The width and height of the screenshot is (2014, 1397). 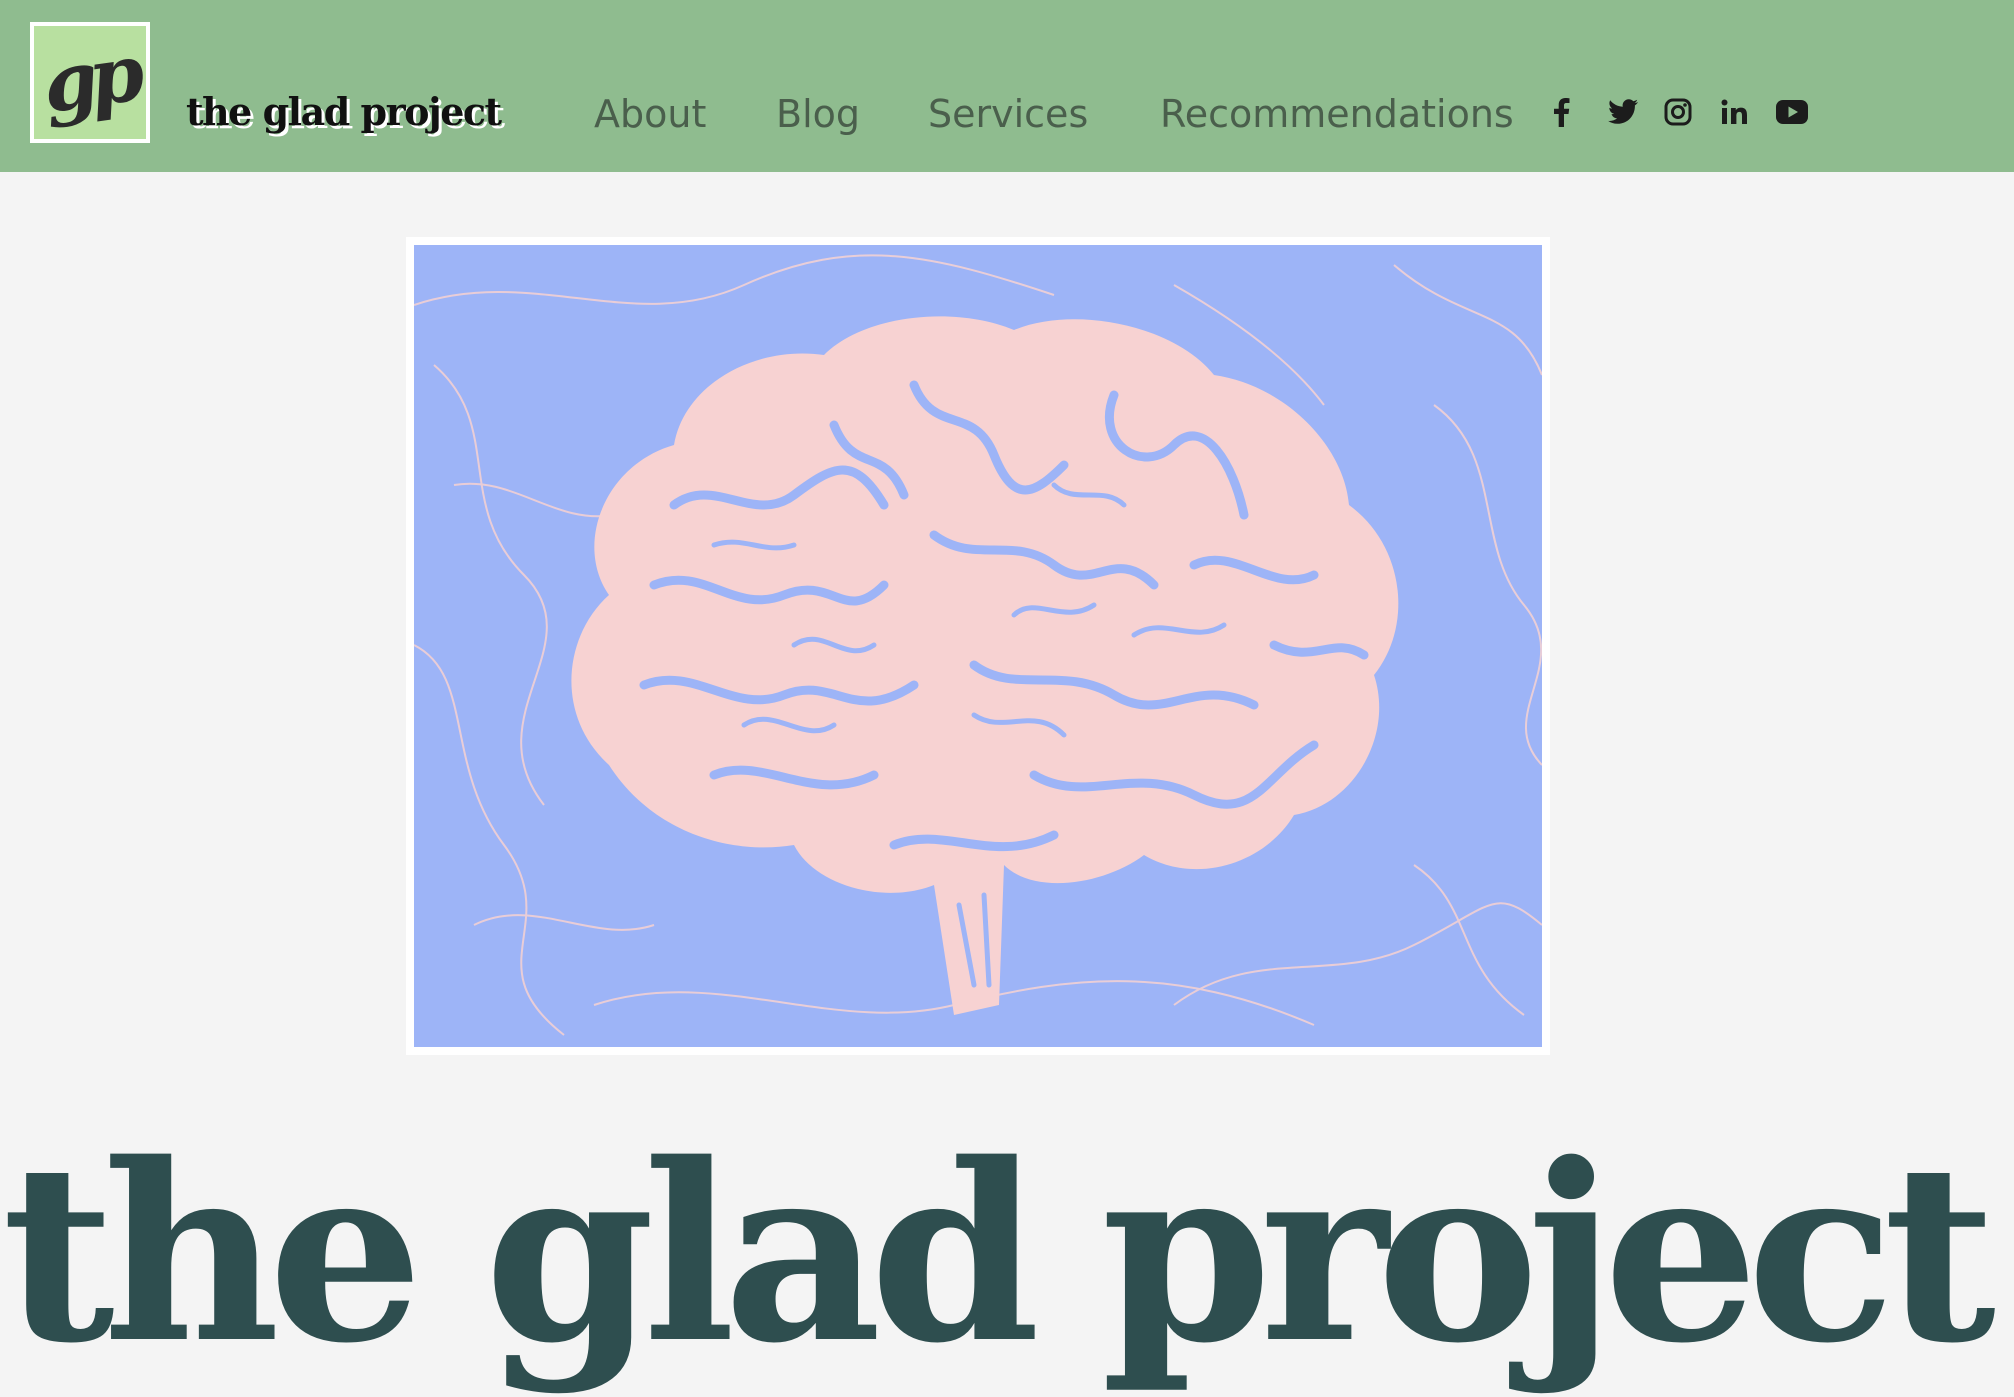 What do you see at coordinates (90, 79) in the screenshot?
I see `logo-text: gp` at bounding box center [90, 79].